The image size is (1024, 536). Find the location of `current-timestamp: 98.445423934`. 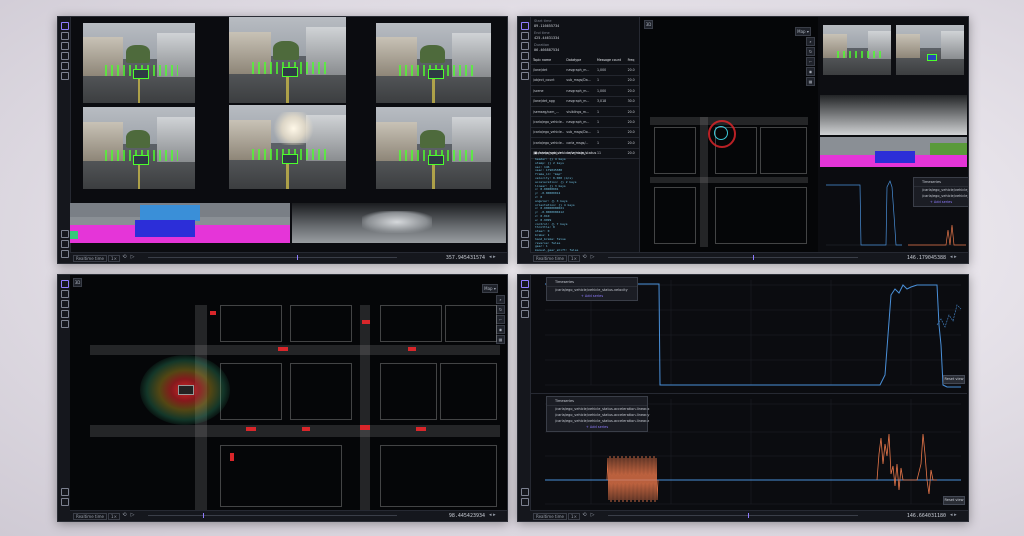

current-timestamp: 98.445423934 is located at coordinates (466, 516).